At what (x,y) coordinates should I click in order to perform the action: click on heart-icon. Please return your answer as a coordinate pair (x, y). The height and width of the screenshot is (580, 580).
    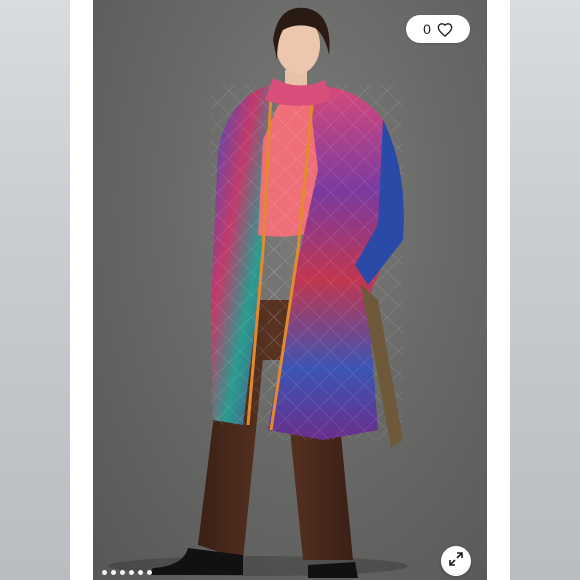
    Looking at the image, I should click on (445, 29).